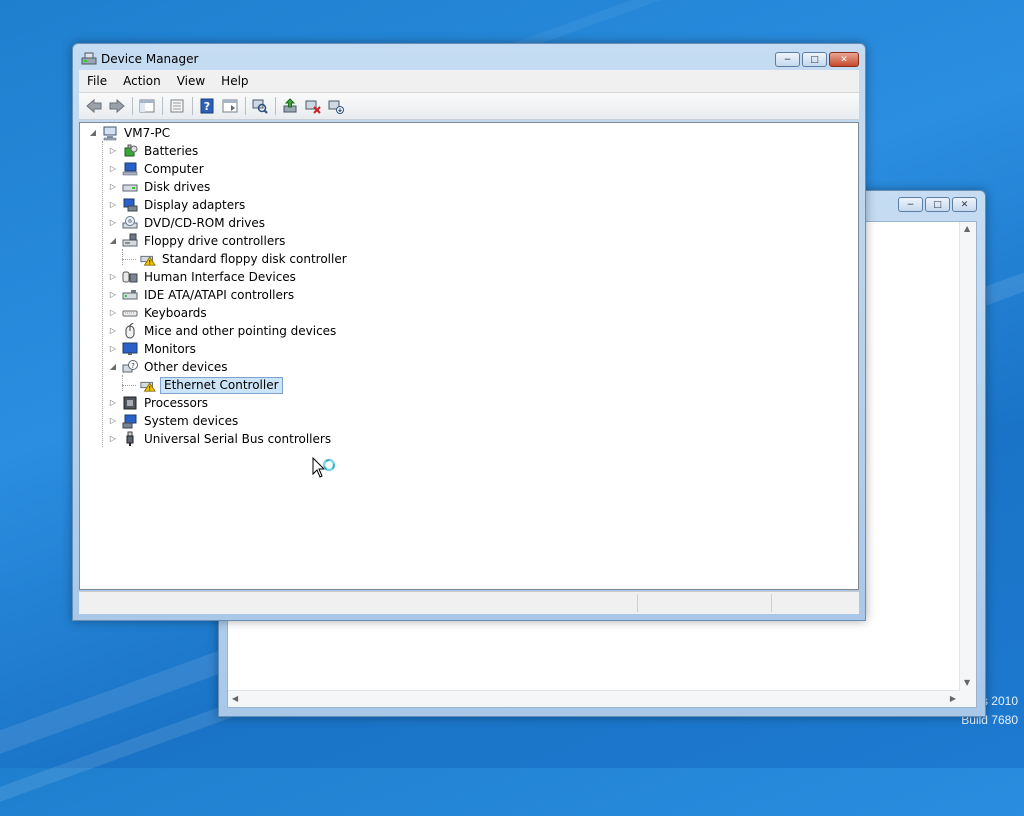  I want to click on menu-bar: File Action View Help, so click(469, 81).